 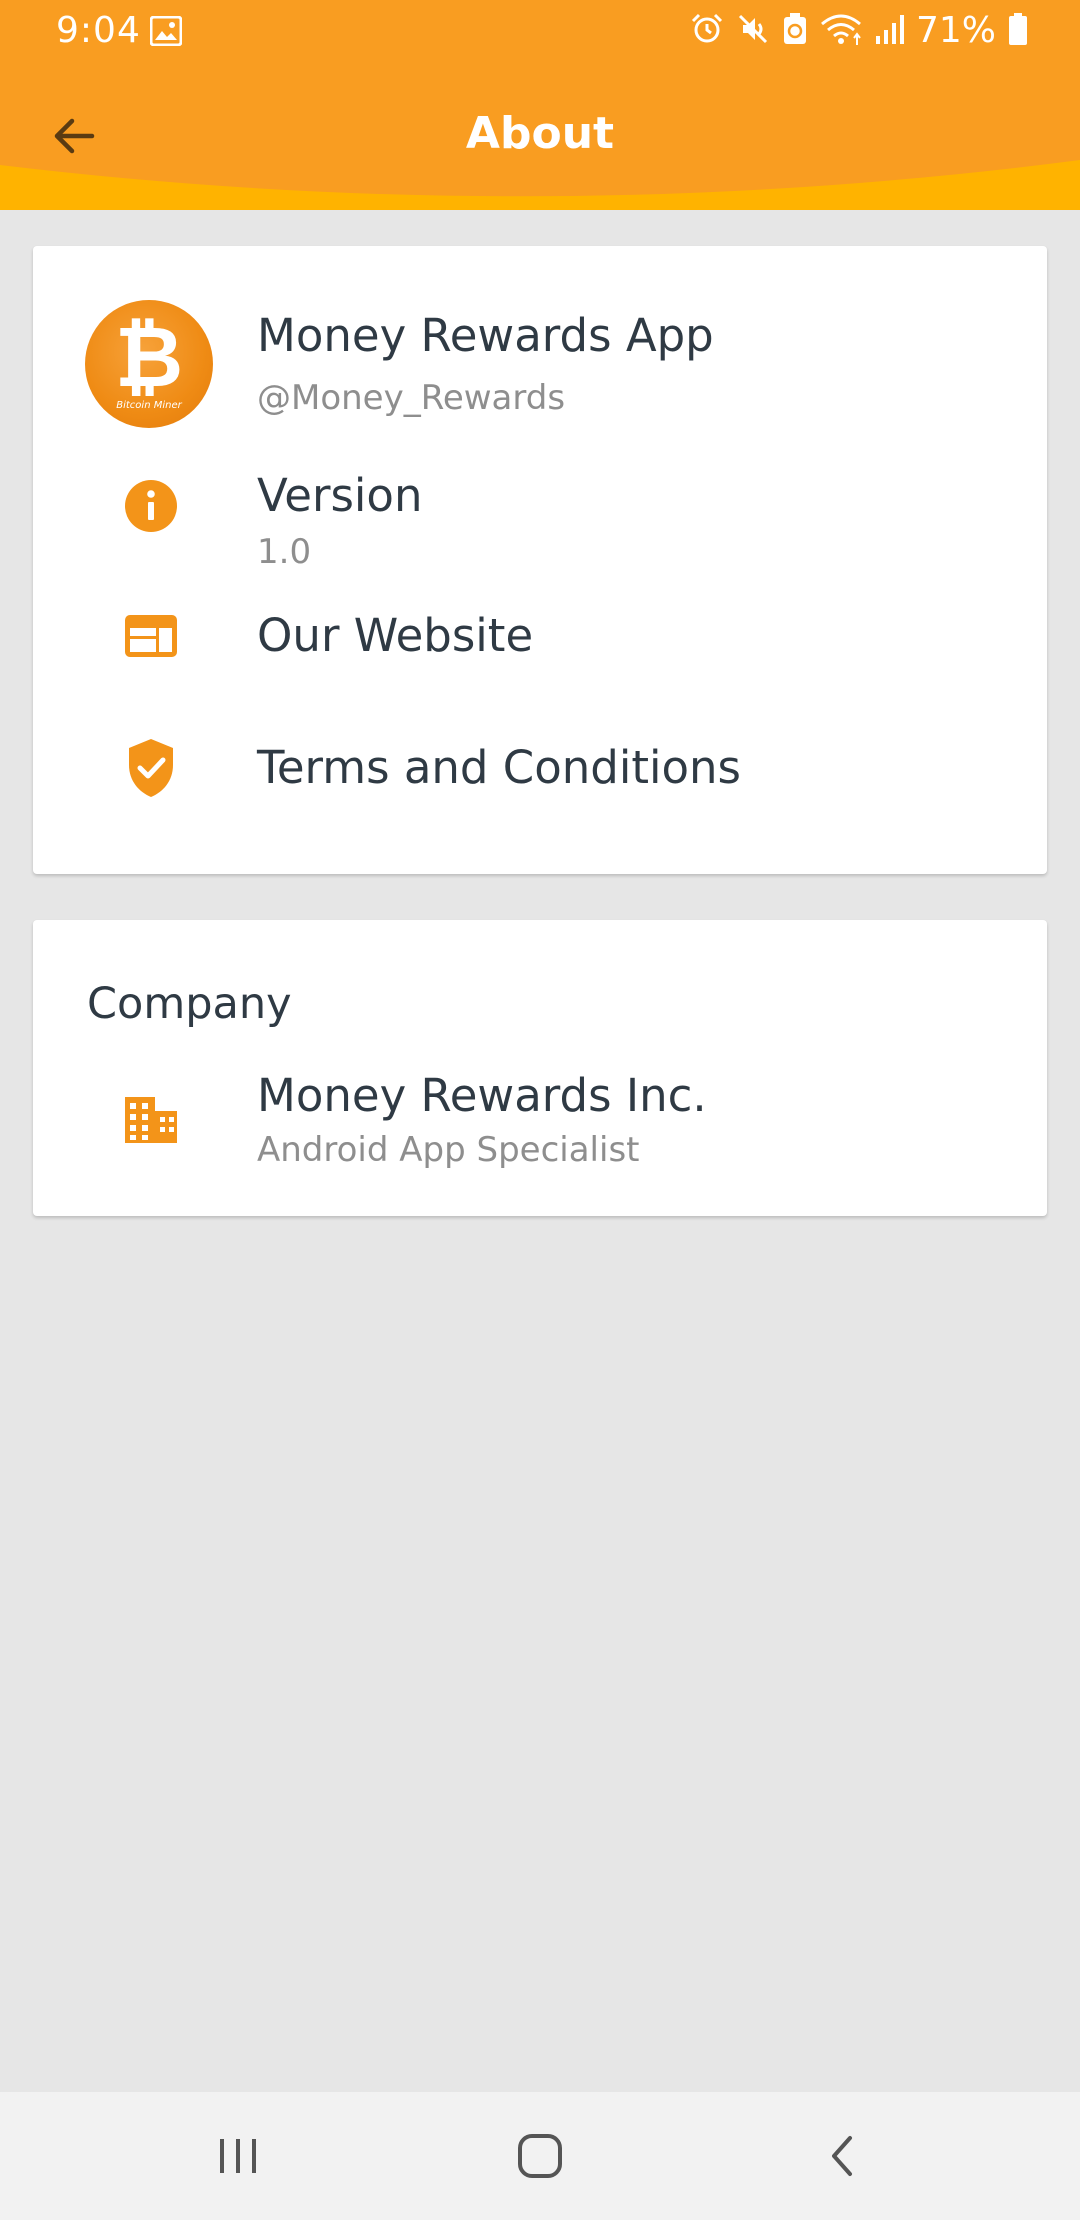 I want to click on building-icon, so click(x=151, y=1120).